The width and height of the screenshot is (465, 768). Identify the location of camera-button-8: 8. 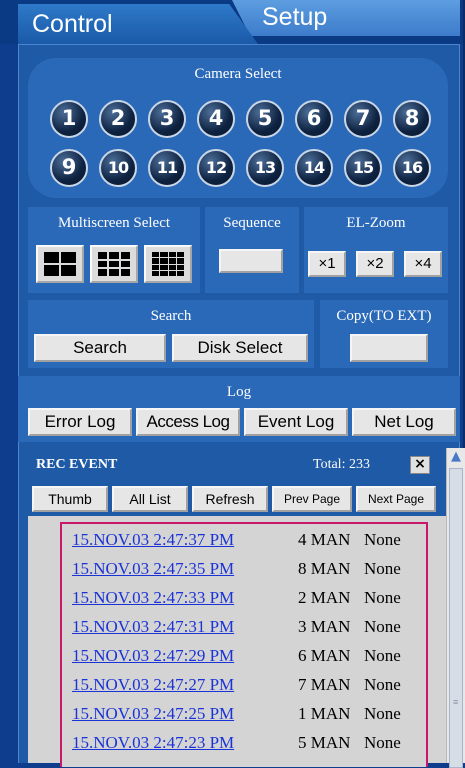
(412, 119).